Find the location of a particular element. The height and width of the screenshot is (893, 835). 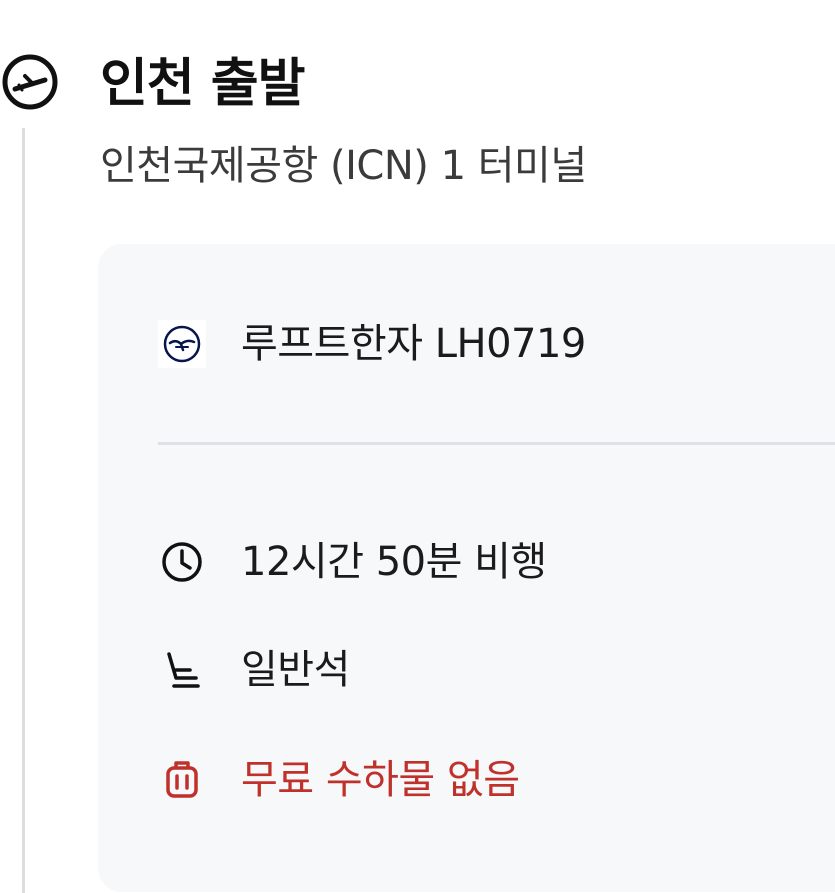

departure-airport: 인천국제공항 (ICN) 1 터미널 is located at coordinates (343, 166).